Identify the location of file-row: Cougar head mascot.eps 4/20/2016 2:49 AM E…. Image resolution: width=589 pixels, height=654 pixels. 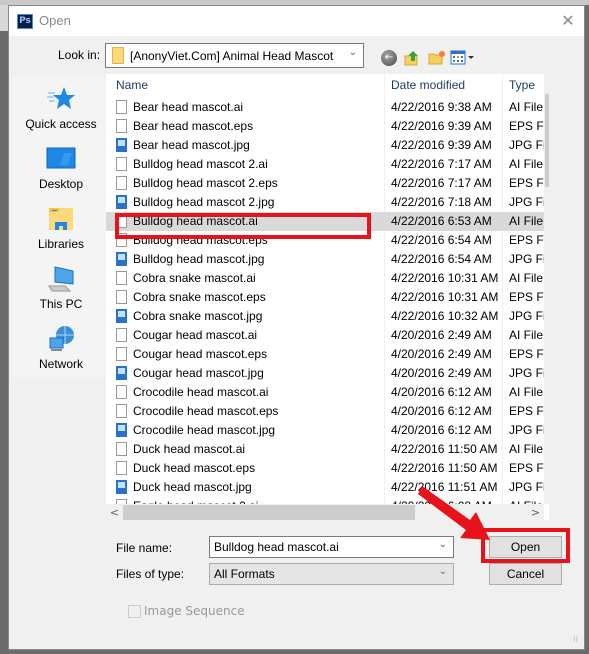
(325, 354).